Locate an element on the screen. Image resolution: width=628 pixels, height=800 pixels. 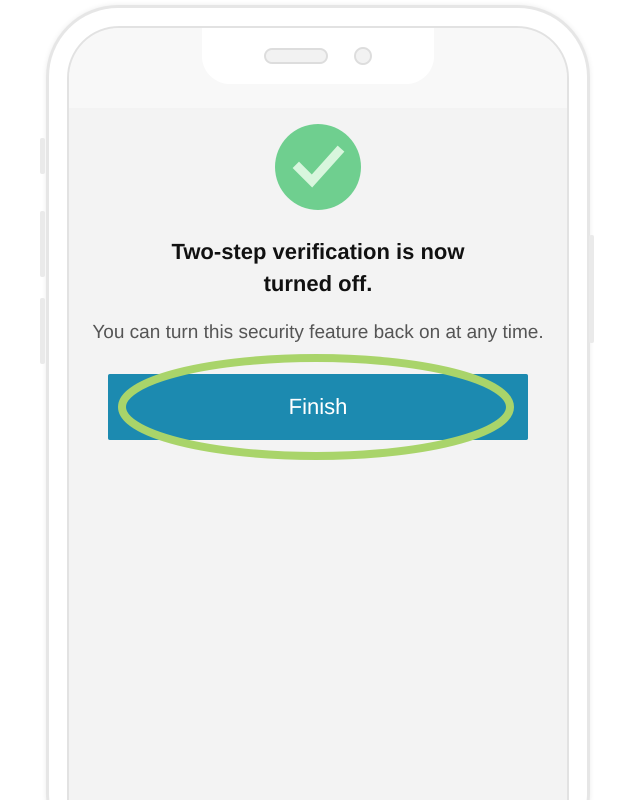
camera-icon is located at coordinates (363, 56).